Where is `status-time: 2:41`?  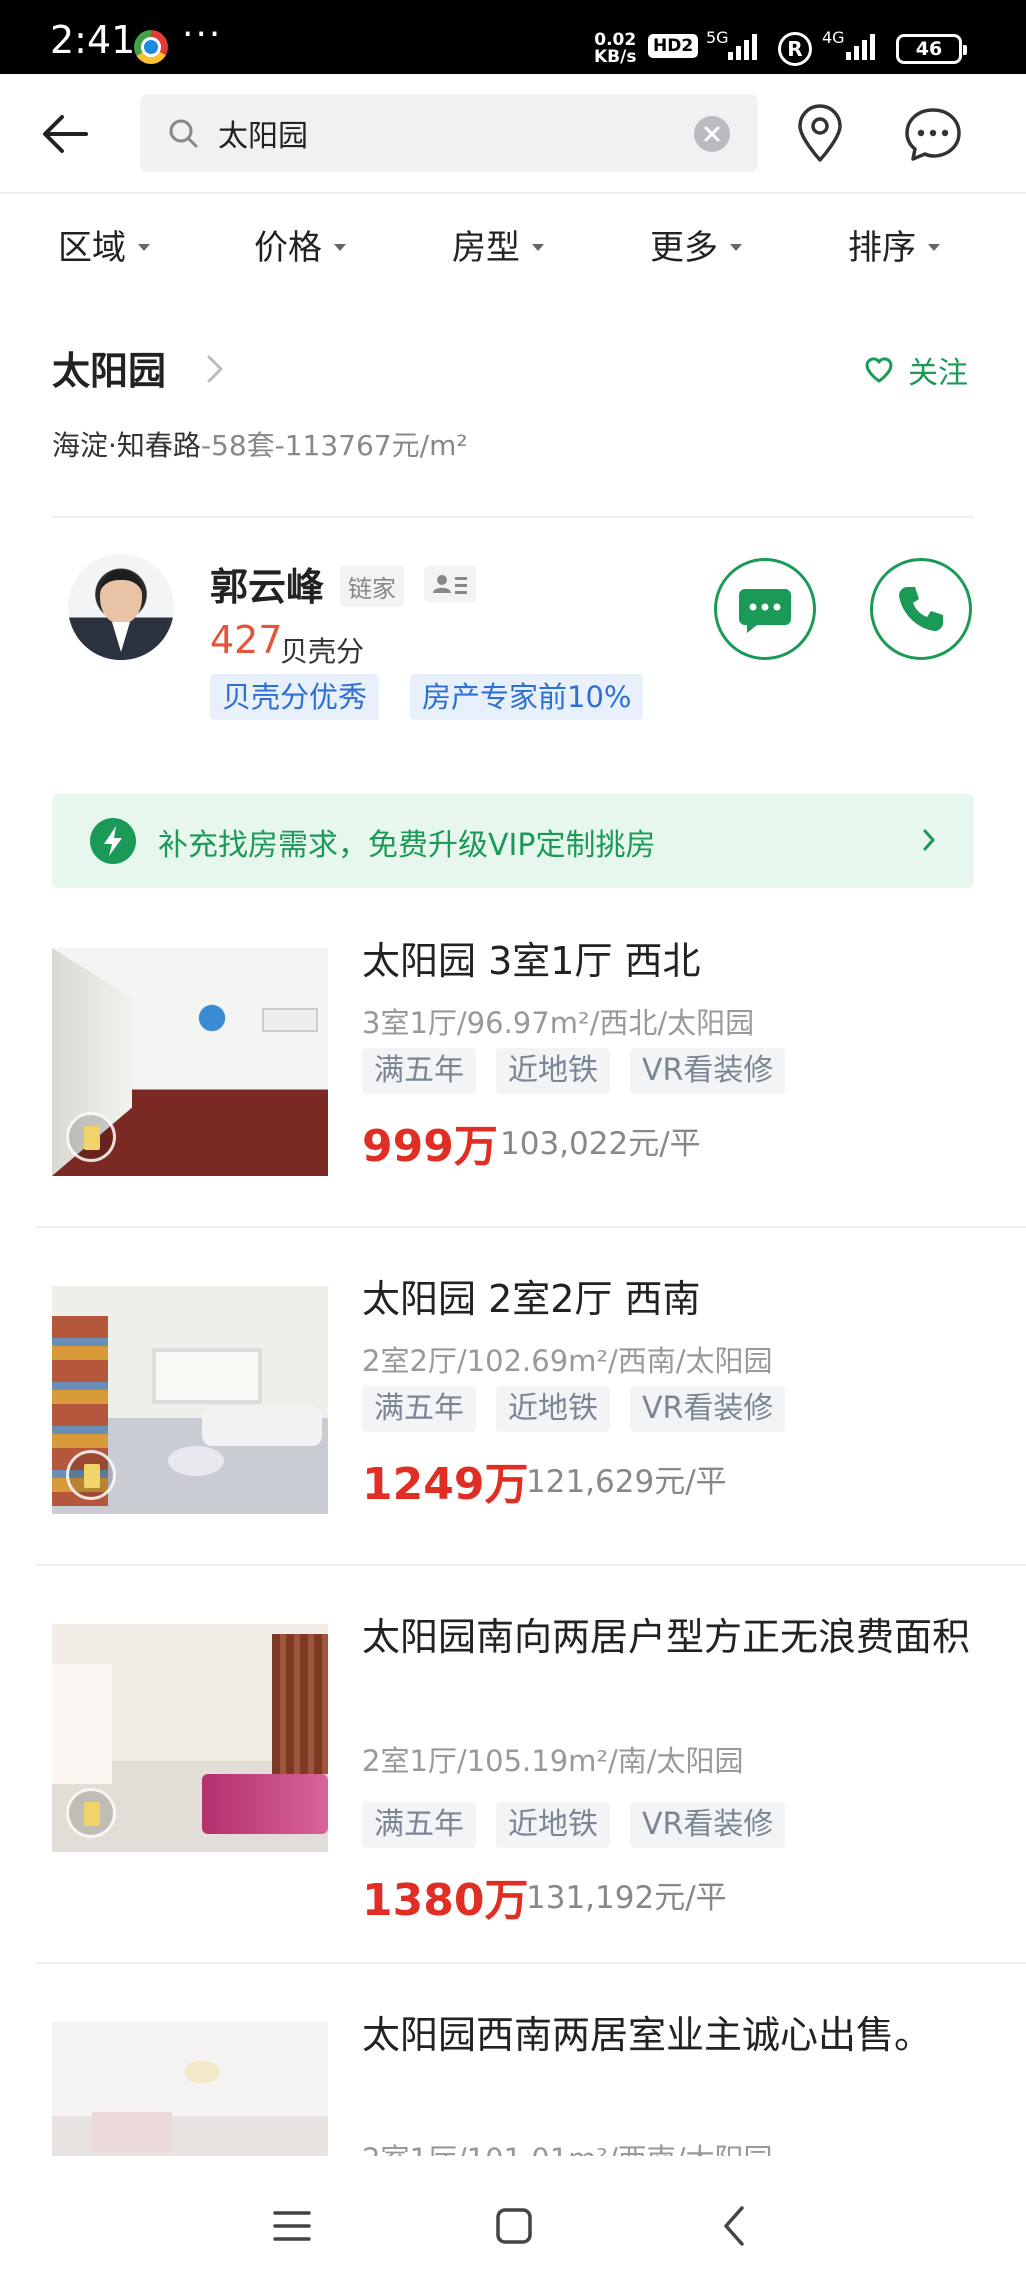
status-time: 2:41 is located at coordinates (93, 40).